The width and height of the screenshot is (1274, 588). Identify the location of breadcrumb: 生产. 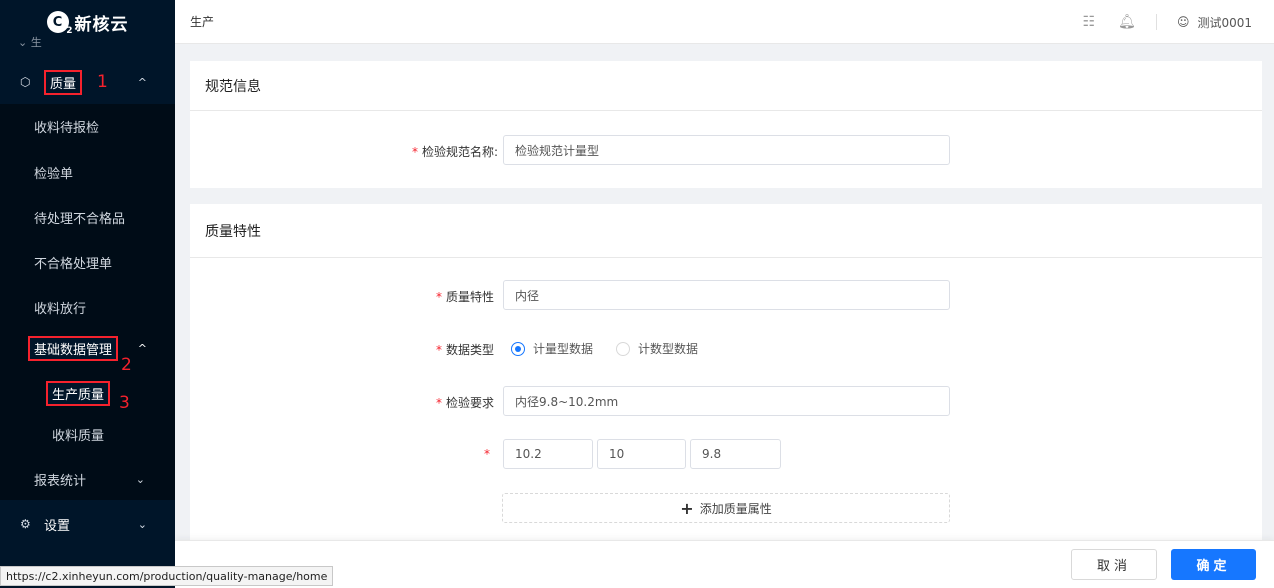
(202, 21).